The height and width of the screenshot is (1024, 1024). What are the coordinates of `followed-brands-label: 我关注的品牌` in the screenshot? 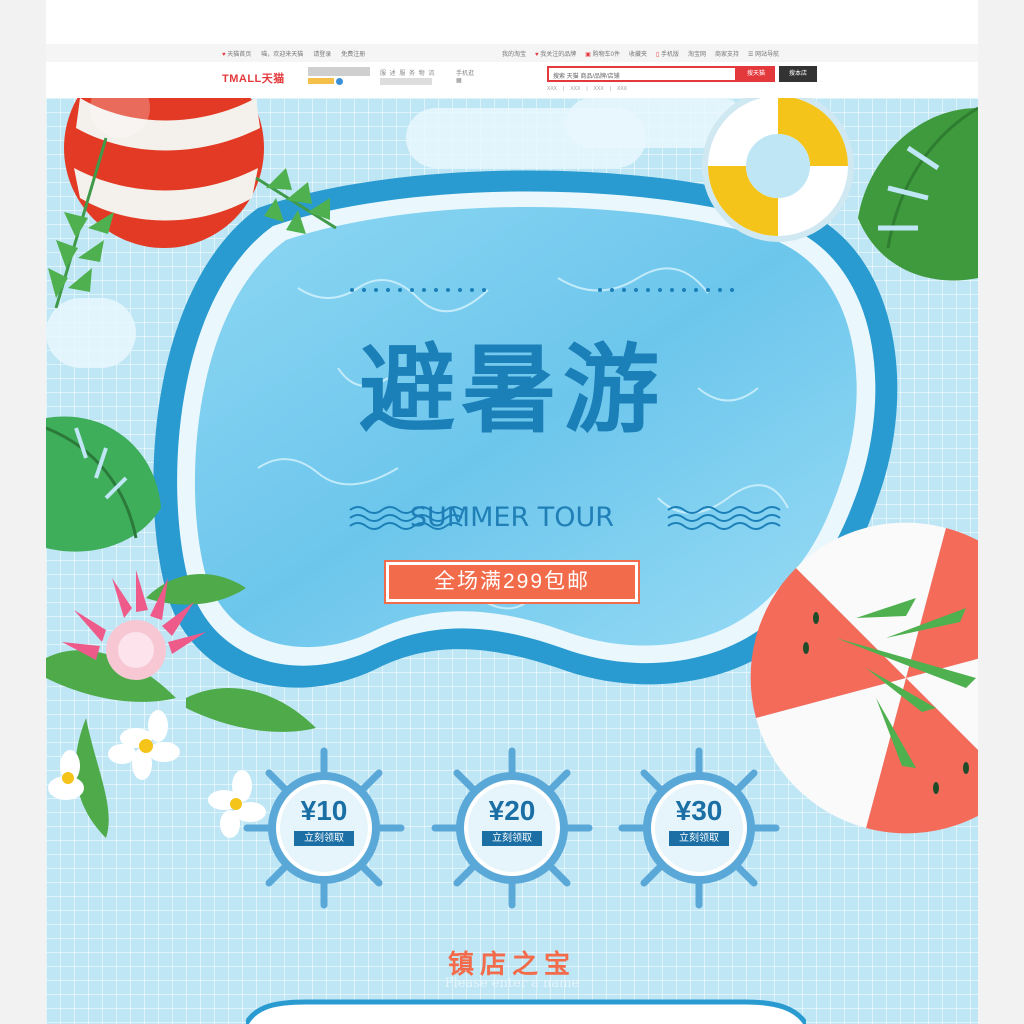 It's located at (558, 55).